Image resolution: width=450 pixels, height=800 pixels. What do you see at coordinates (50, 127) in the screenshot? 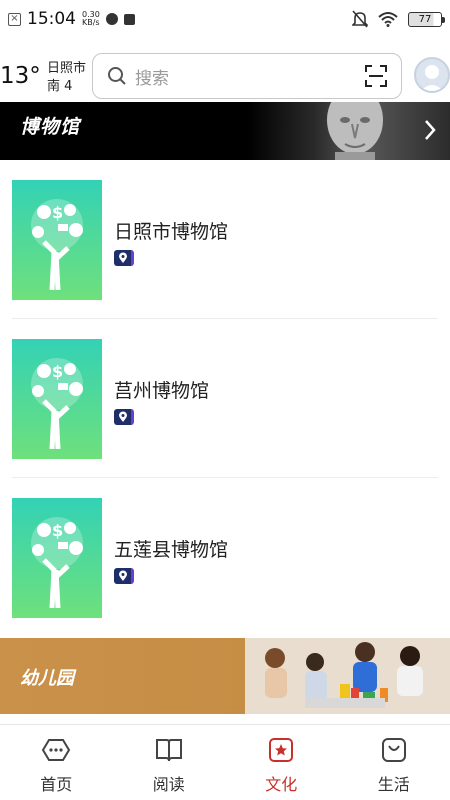
I see `museum-banner-title: 博物馆` at bounding box center [50, 127].